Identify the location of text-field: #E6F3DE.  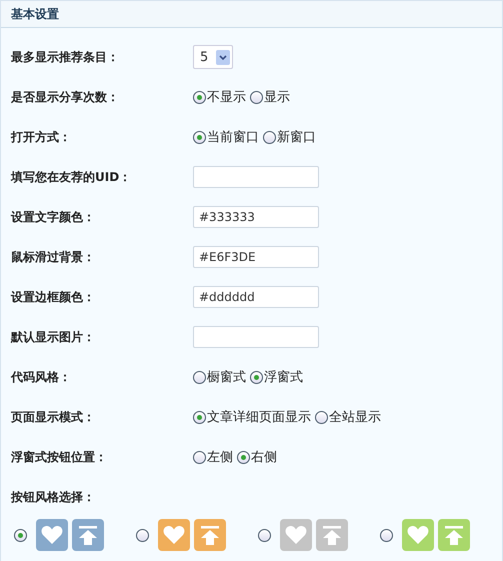
(256, 257).